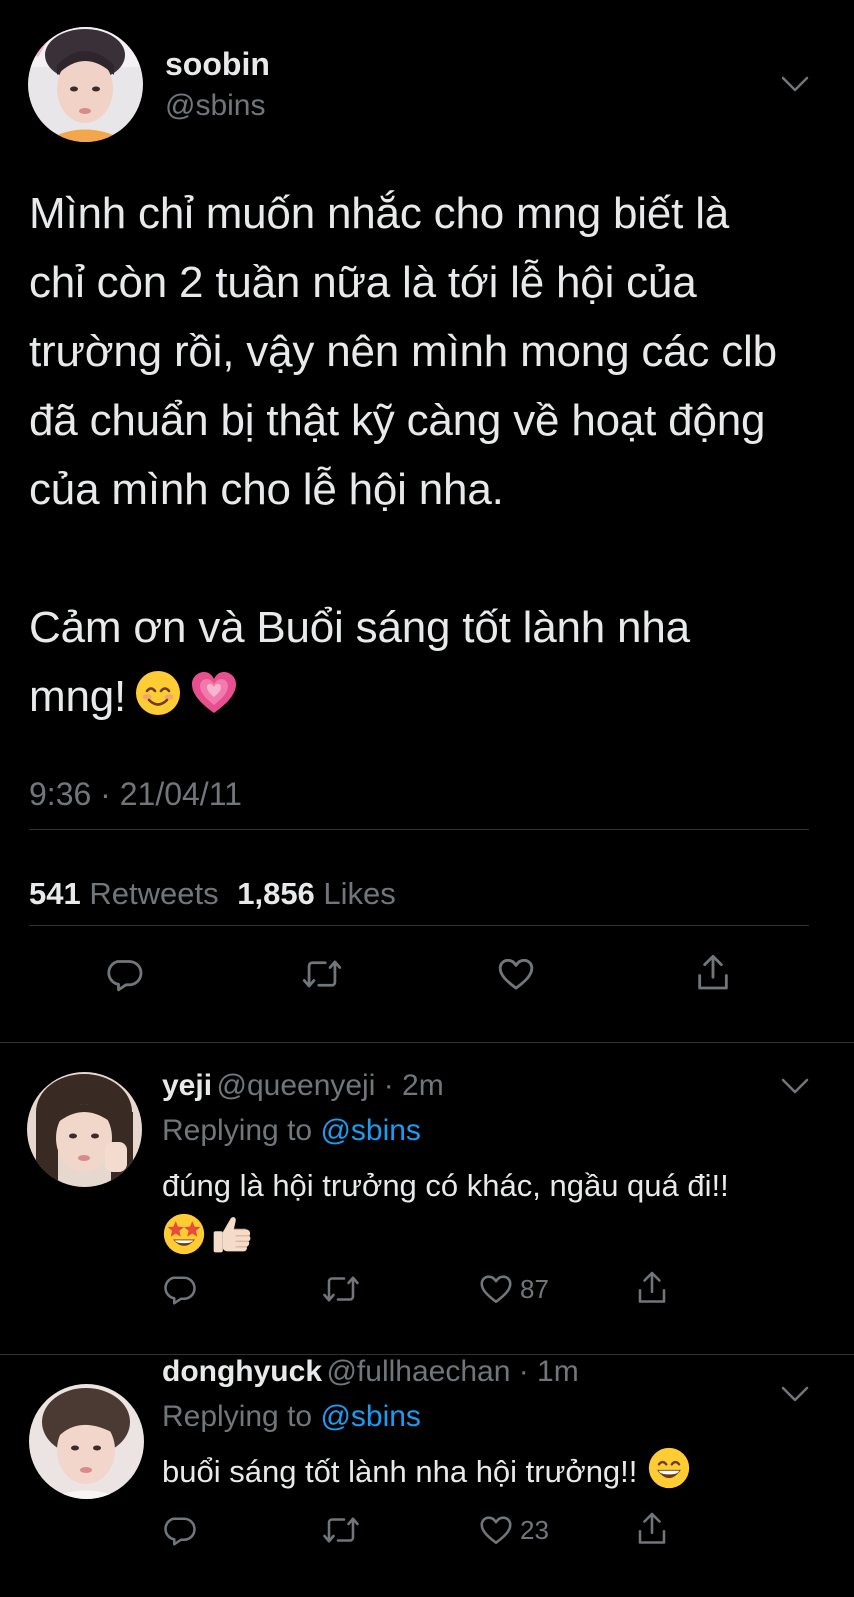 The height and width of the screenshot is (1597, 854). I want to click on tweet-text-line: trường rồi, vậy nên mình mong các clb, so click(403, 351).